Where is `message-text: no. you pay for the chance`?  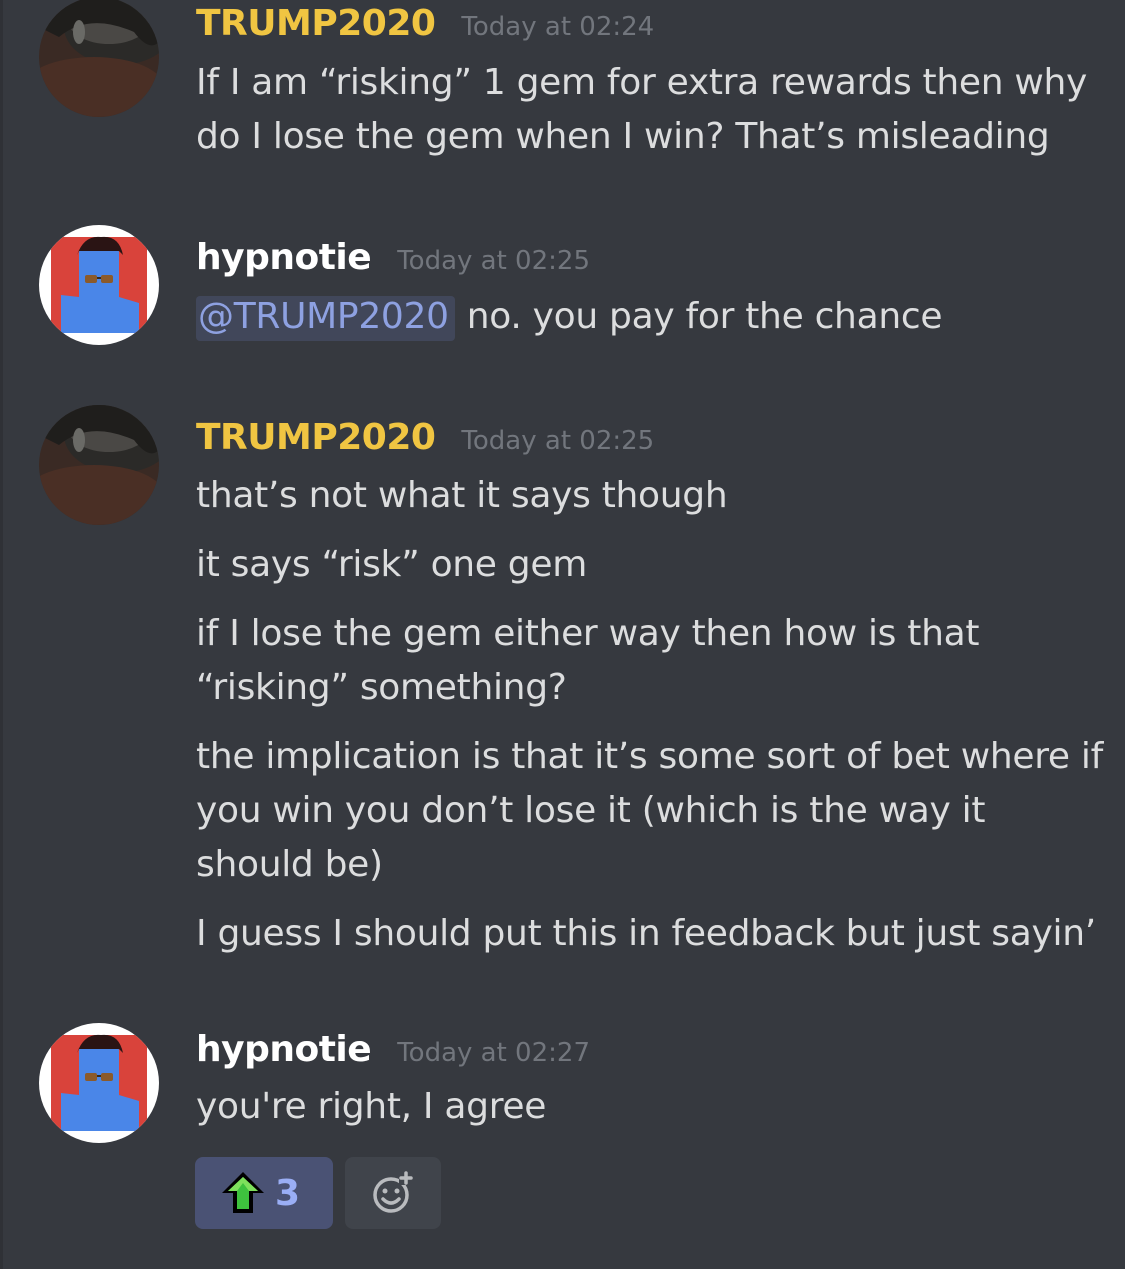
message-text: no. you pay for the chance is located at coordinates (704, 316).